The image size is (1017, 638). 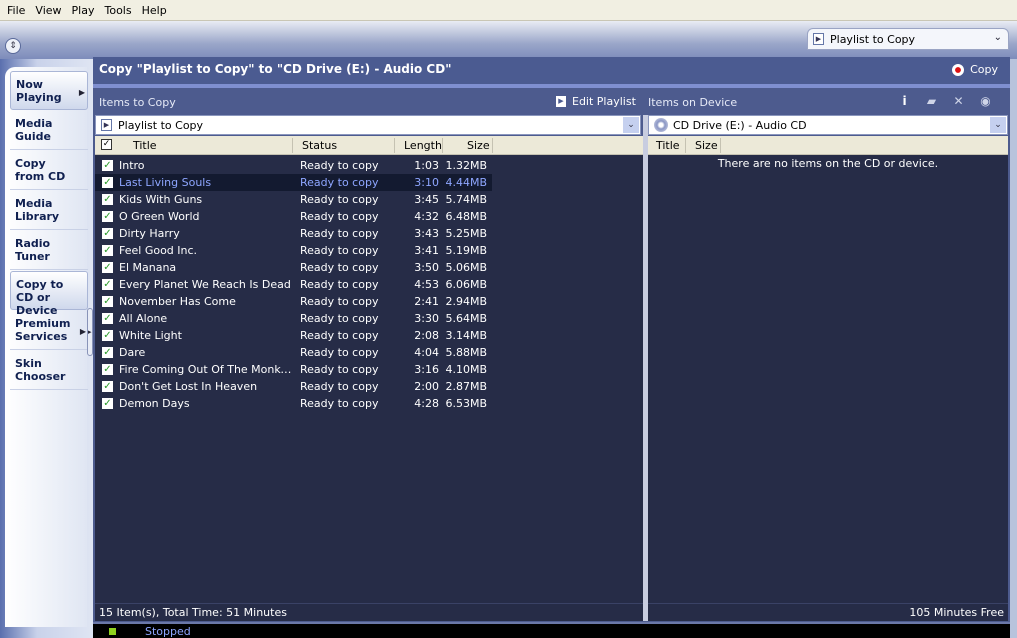 I want to click on sidebar-item-media-library: Media Library, so click(x=49, y=210).